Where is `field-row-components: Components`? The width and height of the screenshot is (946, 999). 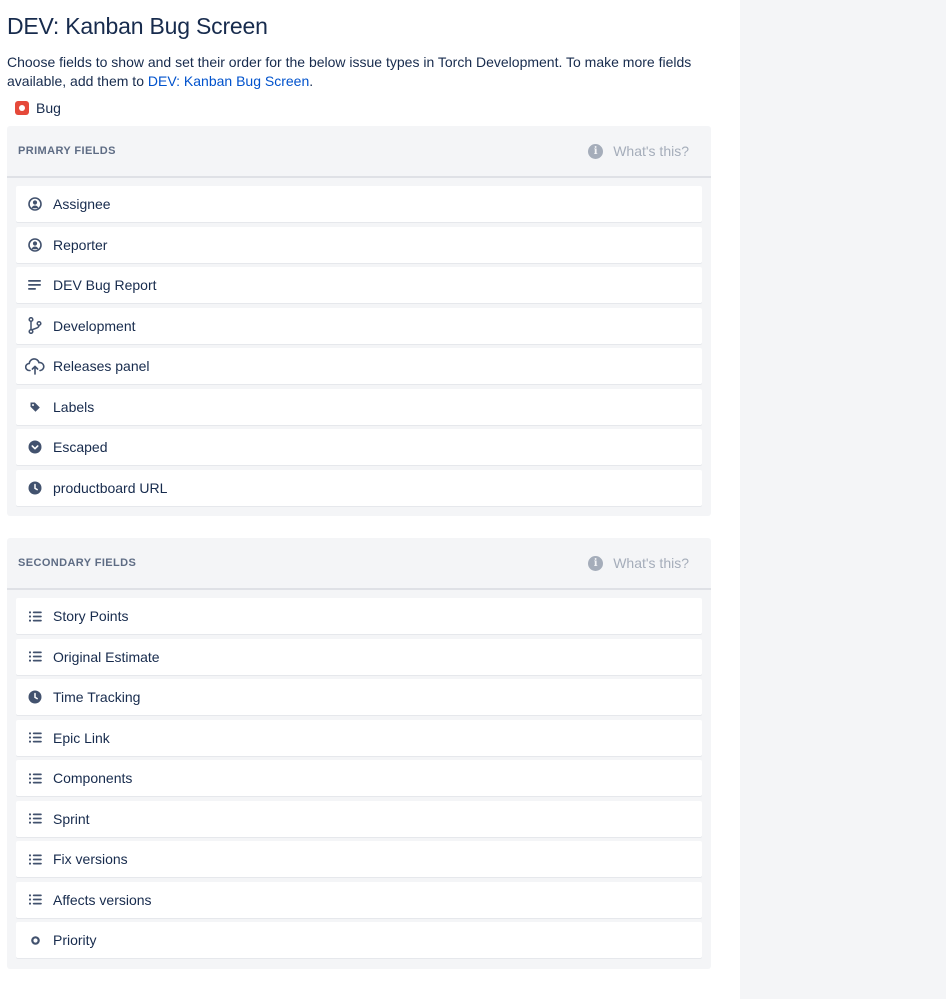
field-row-components: Components is located at coordinates (359, 778).